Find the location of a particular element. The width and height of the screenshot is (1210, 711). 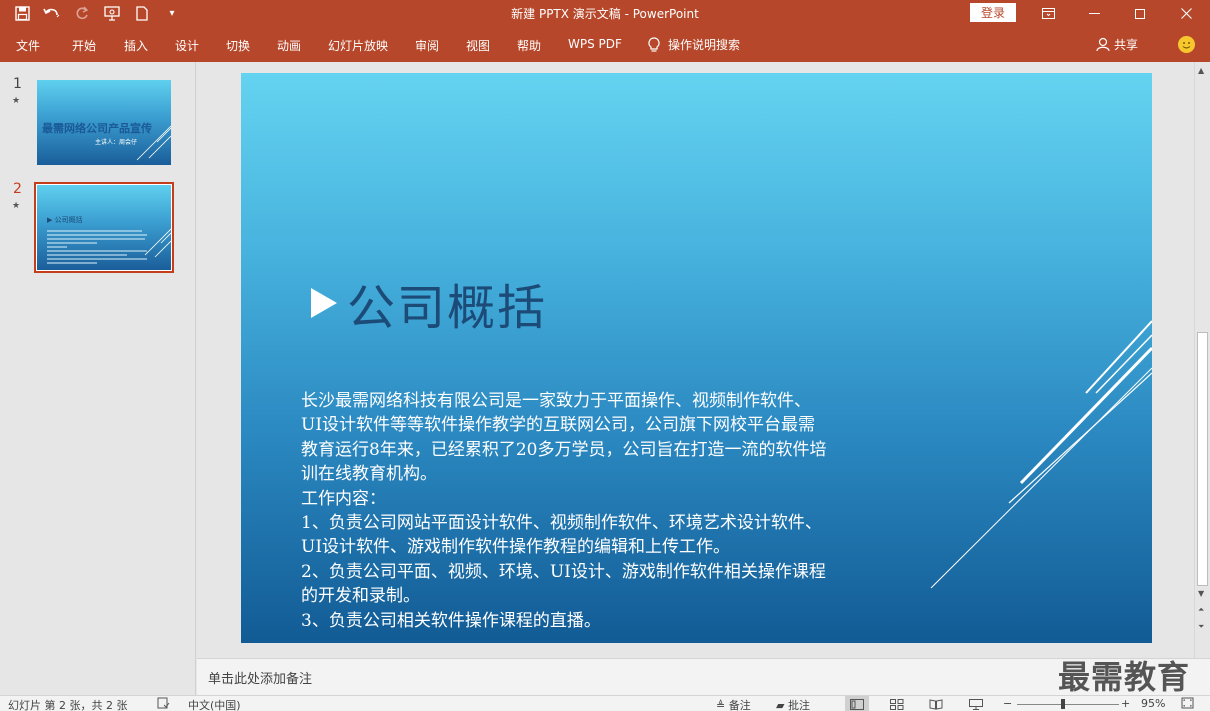

thumbnail-number-2: 2 is located at coordinates (17, 189).